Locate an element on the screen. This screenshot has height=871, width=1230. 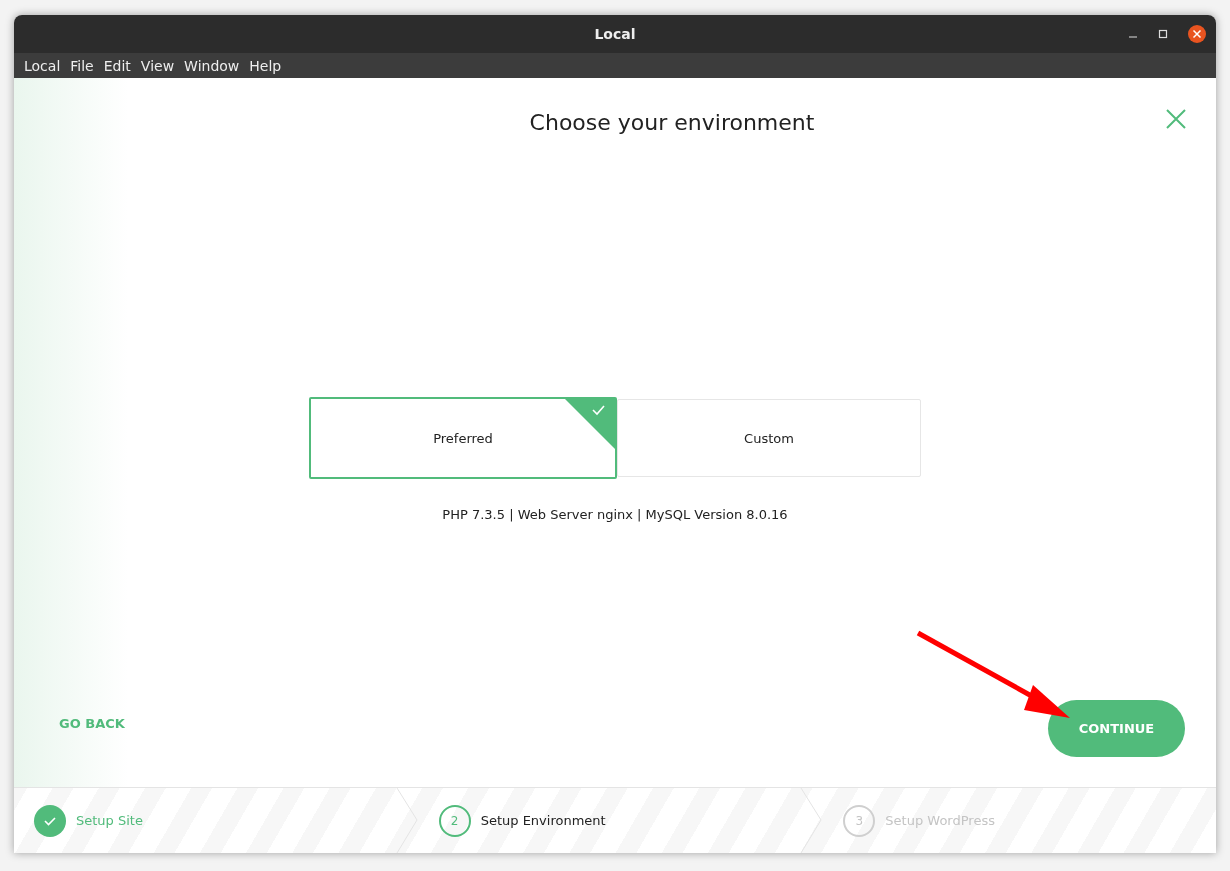
step-label: Setup WordPress is located at coordinates (940, 820).